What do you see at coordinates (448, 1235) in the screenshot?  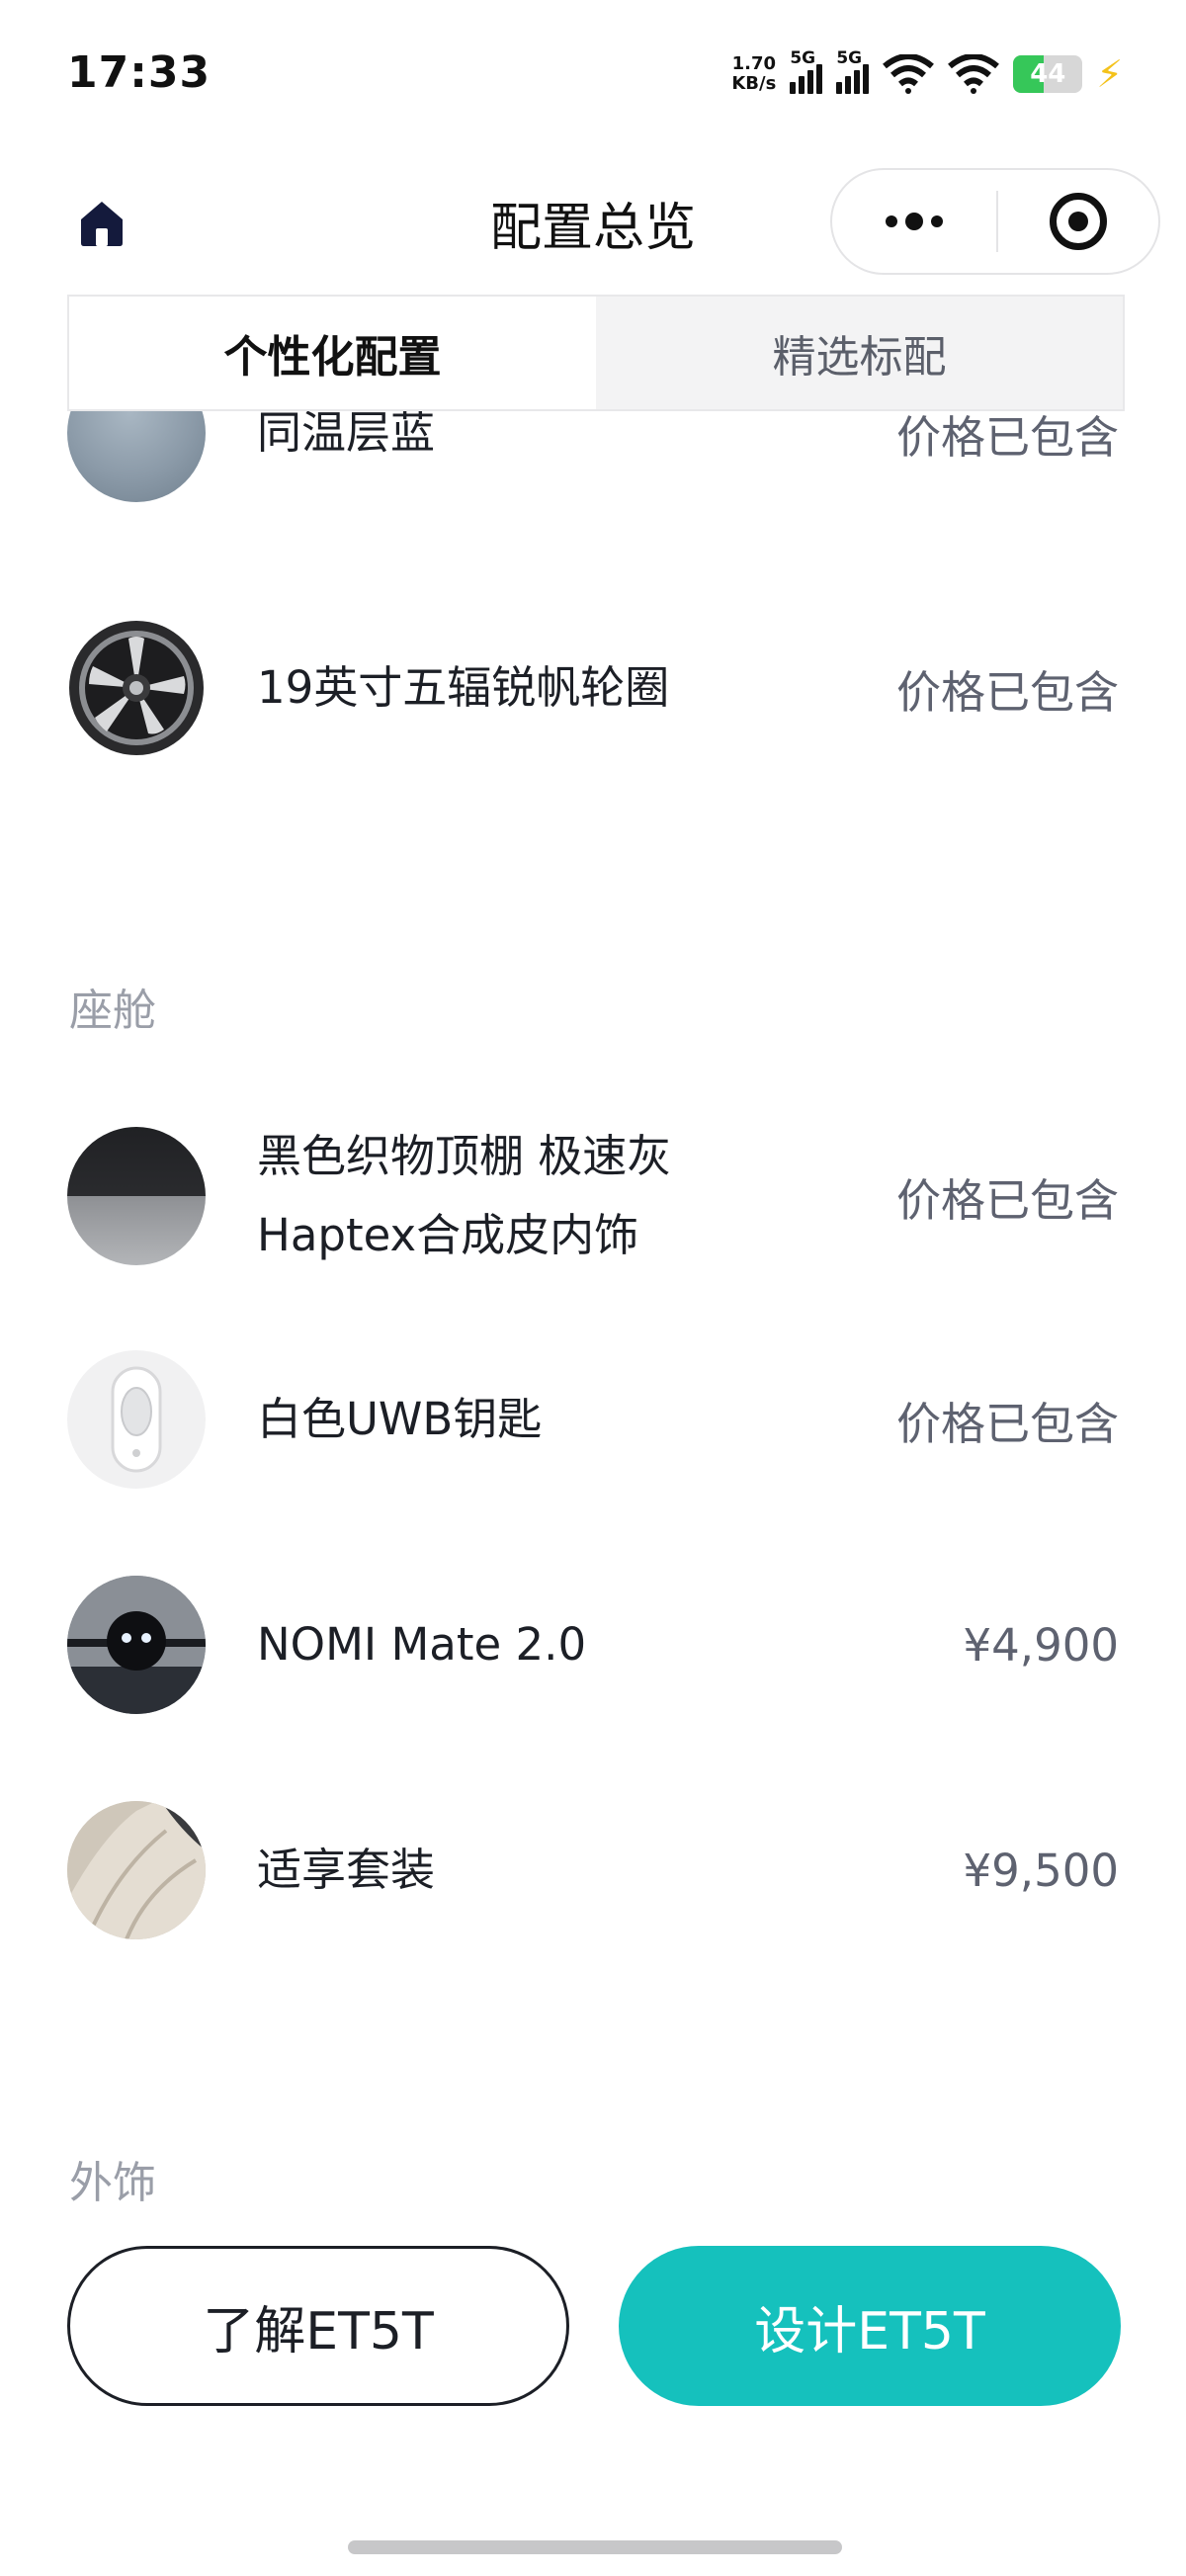 I see `item-name-line2: Haptex合成皮内饰` at bounding box center [448, 1235].